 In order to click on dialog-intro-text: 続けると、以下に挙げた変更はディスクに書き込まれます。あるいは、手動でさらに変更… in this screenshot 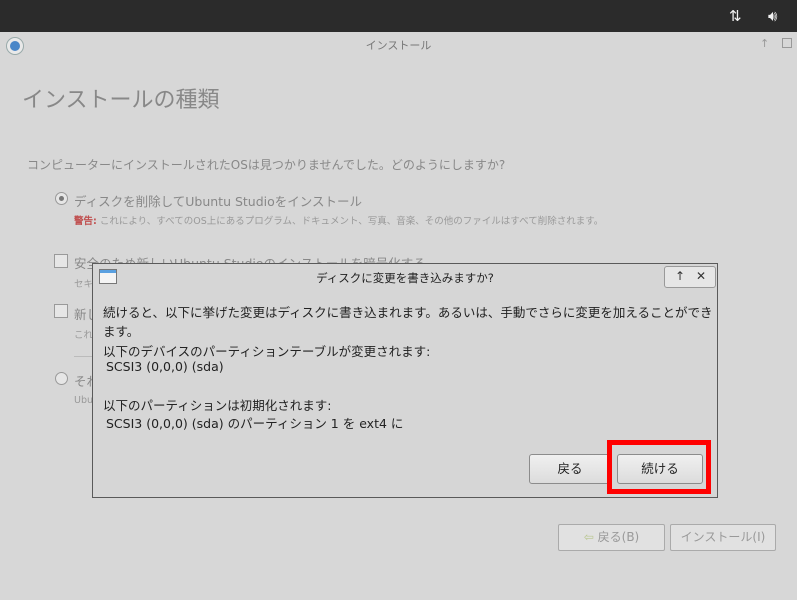, I will do `click(408, 322)`.